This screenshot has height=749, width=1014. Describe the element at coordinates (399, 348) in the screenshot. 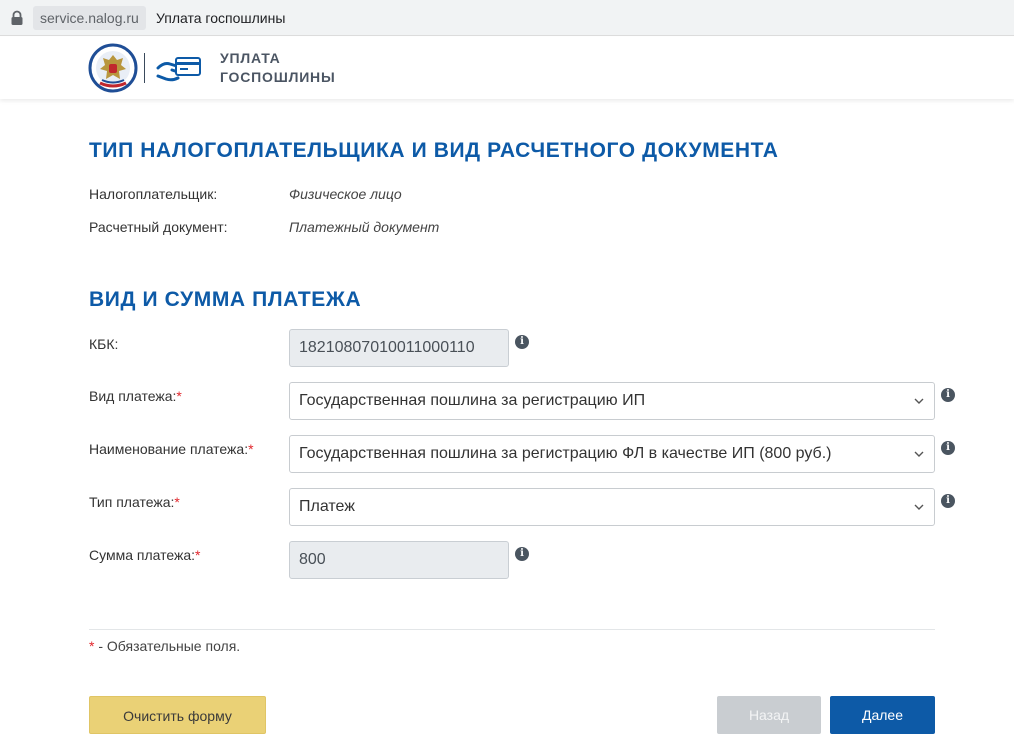

I see `kbk-field: 18210807010011000110` at that location.